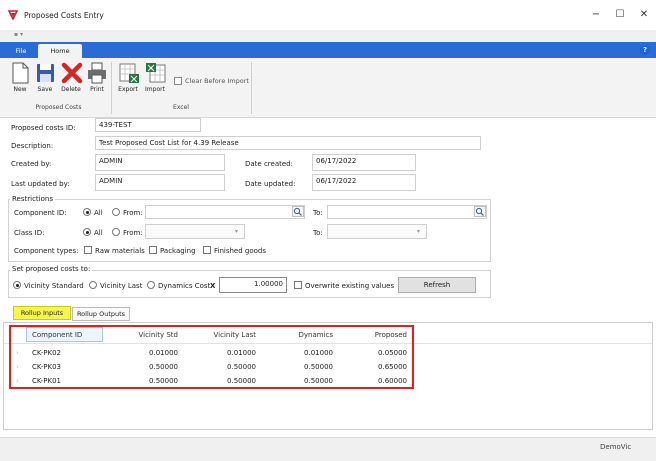 This screenshot has width=656, height=461. What do you see at coordinates (364, 182) in the screenshot?
I see `date-updated-field: 06/17/2022` at bounding box center [364, 182].